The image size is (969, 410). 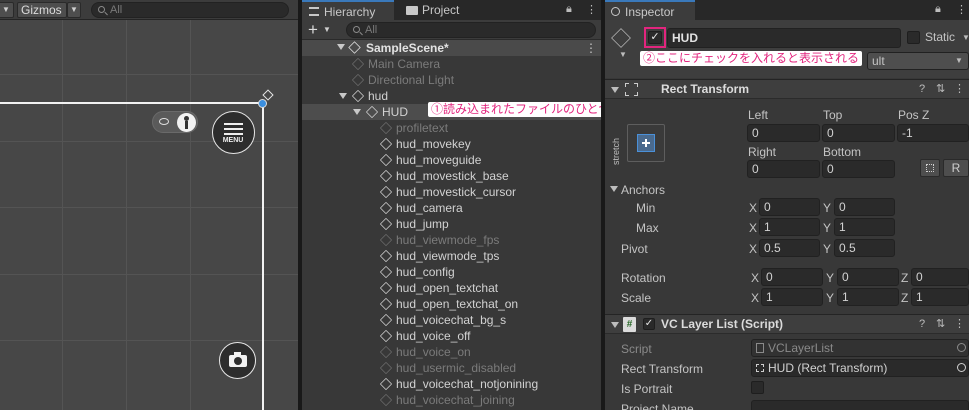 What do you see at coordinates (864, 227) in the screenshot?
I see `max-y-input: 1` at bounding box center [864, 227].